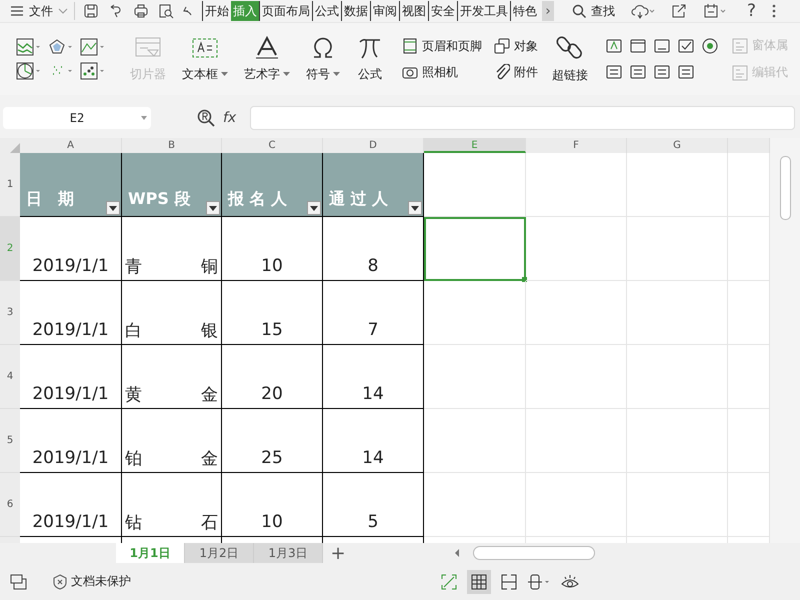  I want to click on ribbon-tab: 页面布局, so click(285, 11).